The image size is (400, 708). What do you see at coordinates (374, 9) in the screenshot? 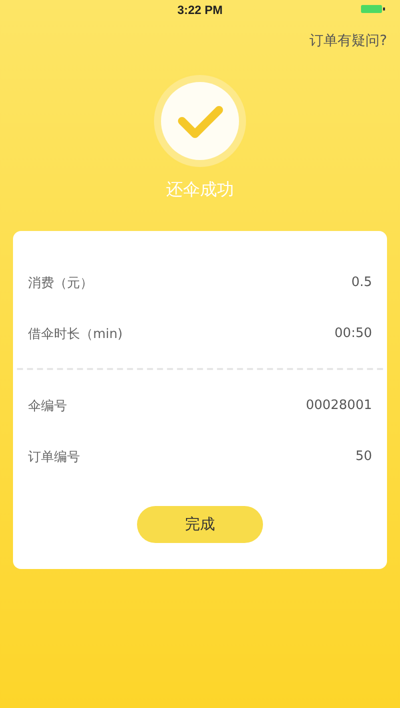
I see `battery-icon` at bounding box center [374, 9].